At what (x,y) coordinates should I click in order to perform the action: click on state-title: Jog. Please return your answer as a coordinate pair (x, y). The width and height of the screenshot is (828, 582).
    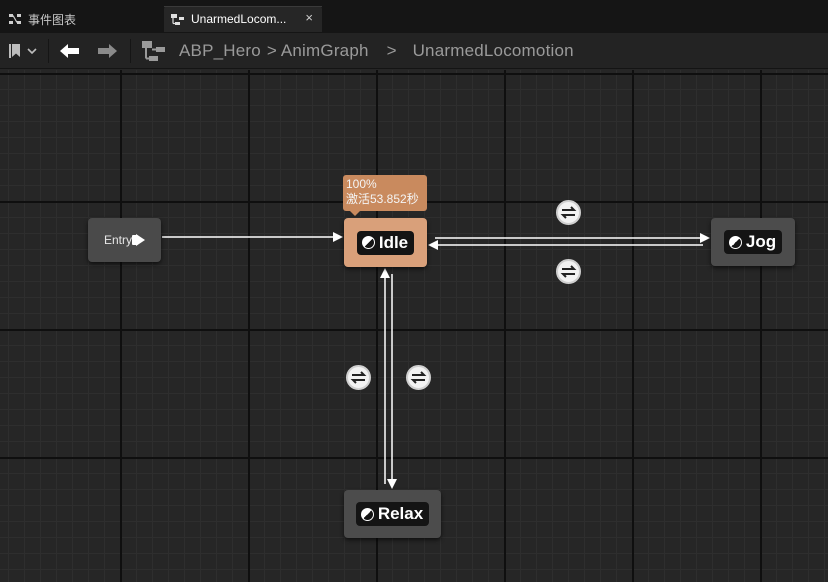
    Looking at the image, I should click on (753, 242).